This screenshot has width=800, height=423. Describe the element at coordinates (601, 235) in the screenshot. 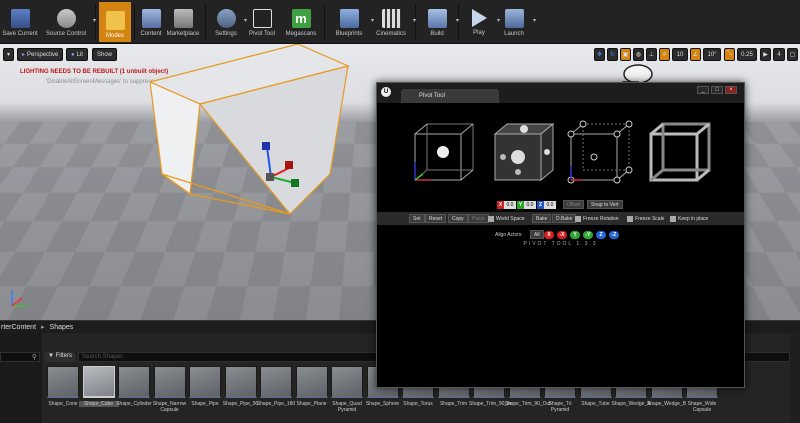

I see `align-button: Z` at that location.